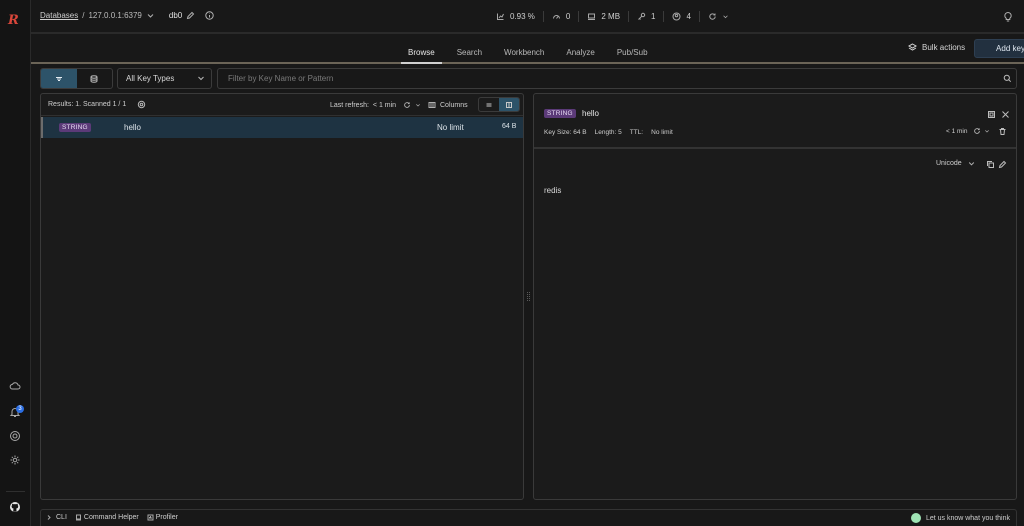 The height and width of the screenshot is (526, 1024). Describe the element at coordinates (688, 16) in the screenshot. I see `stat-clients-value: 4` at that location.